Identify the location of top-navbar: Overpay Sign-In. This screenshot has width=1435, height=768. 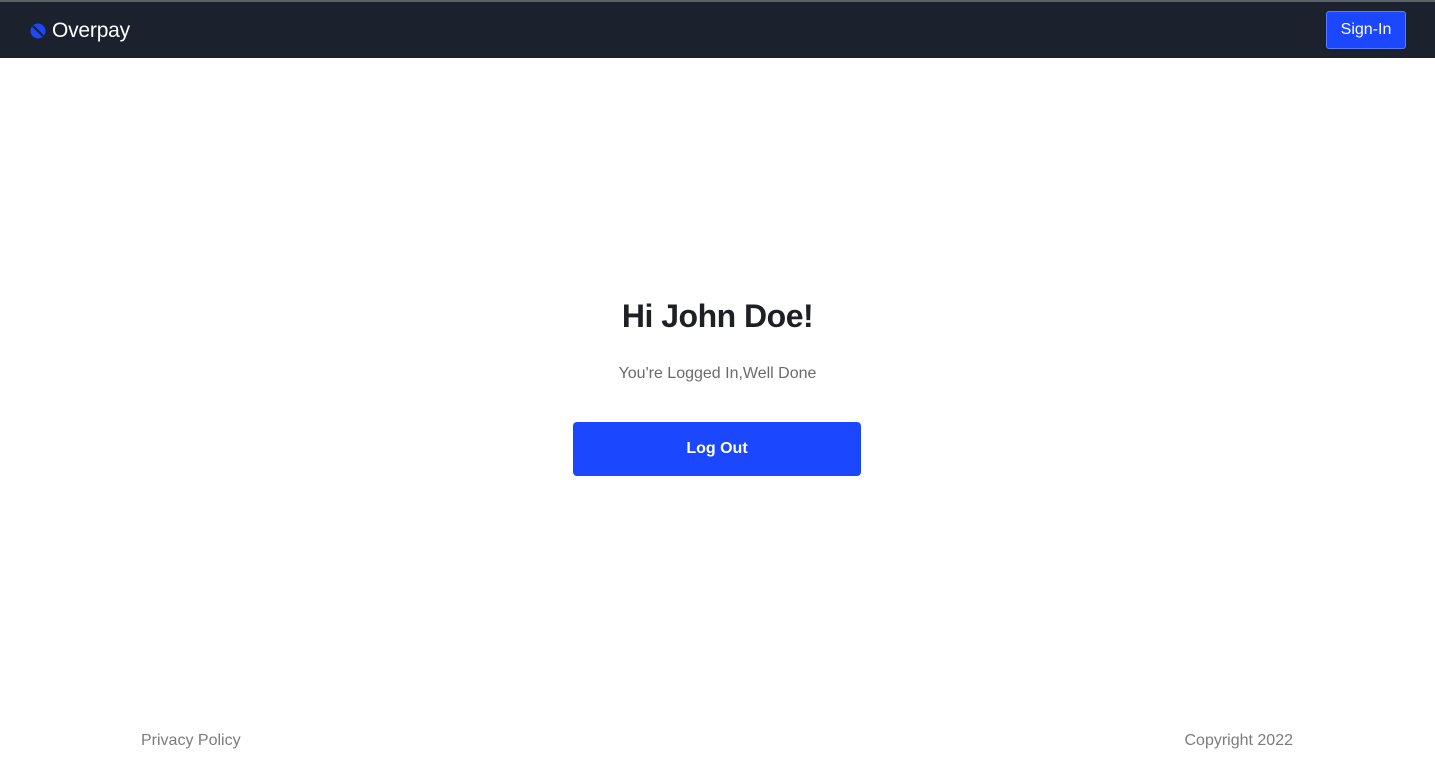
(717, 30).